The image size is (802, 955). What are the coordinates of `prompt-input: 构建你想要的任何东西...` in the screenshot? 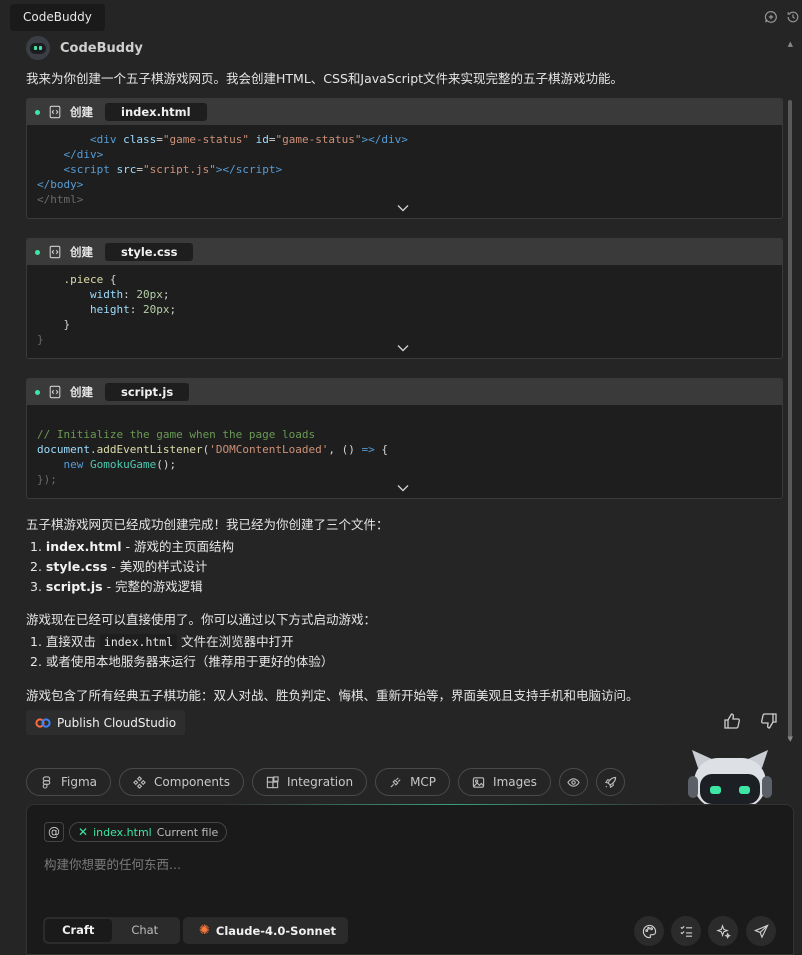 It's located at (112, 863).